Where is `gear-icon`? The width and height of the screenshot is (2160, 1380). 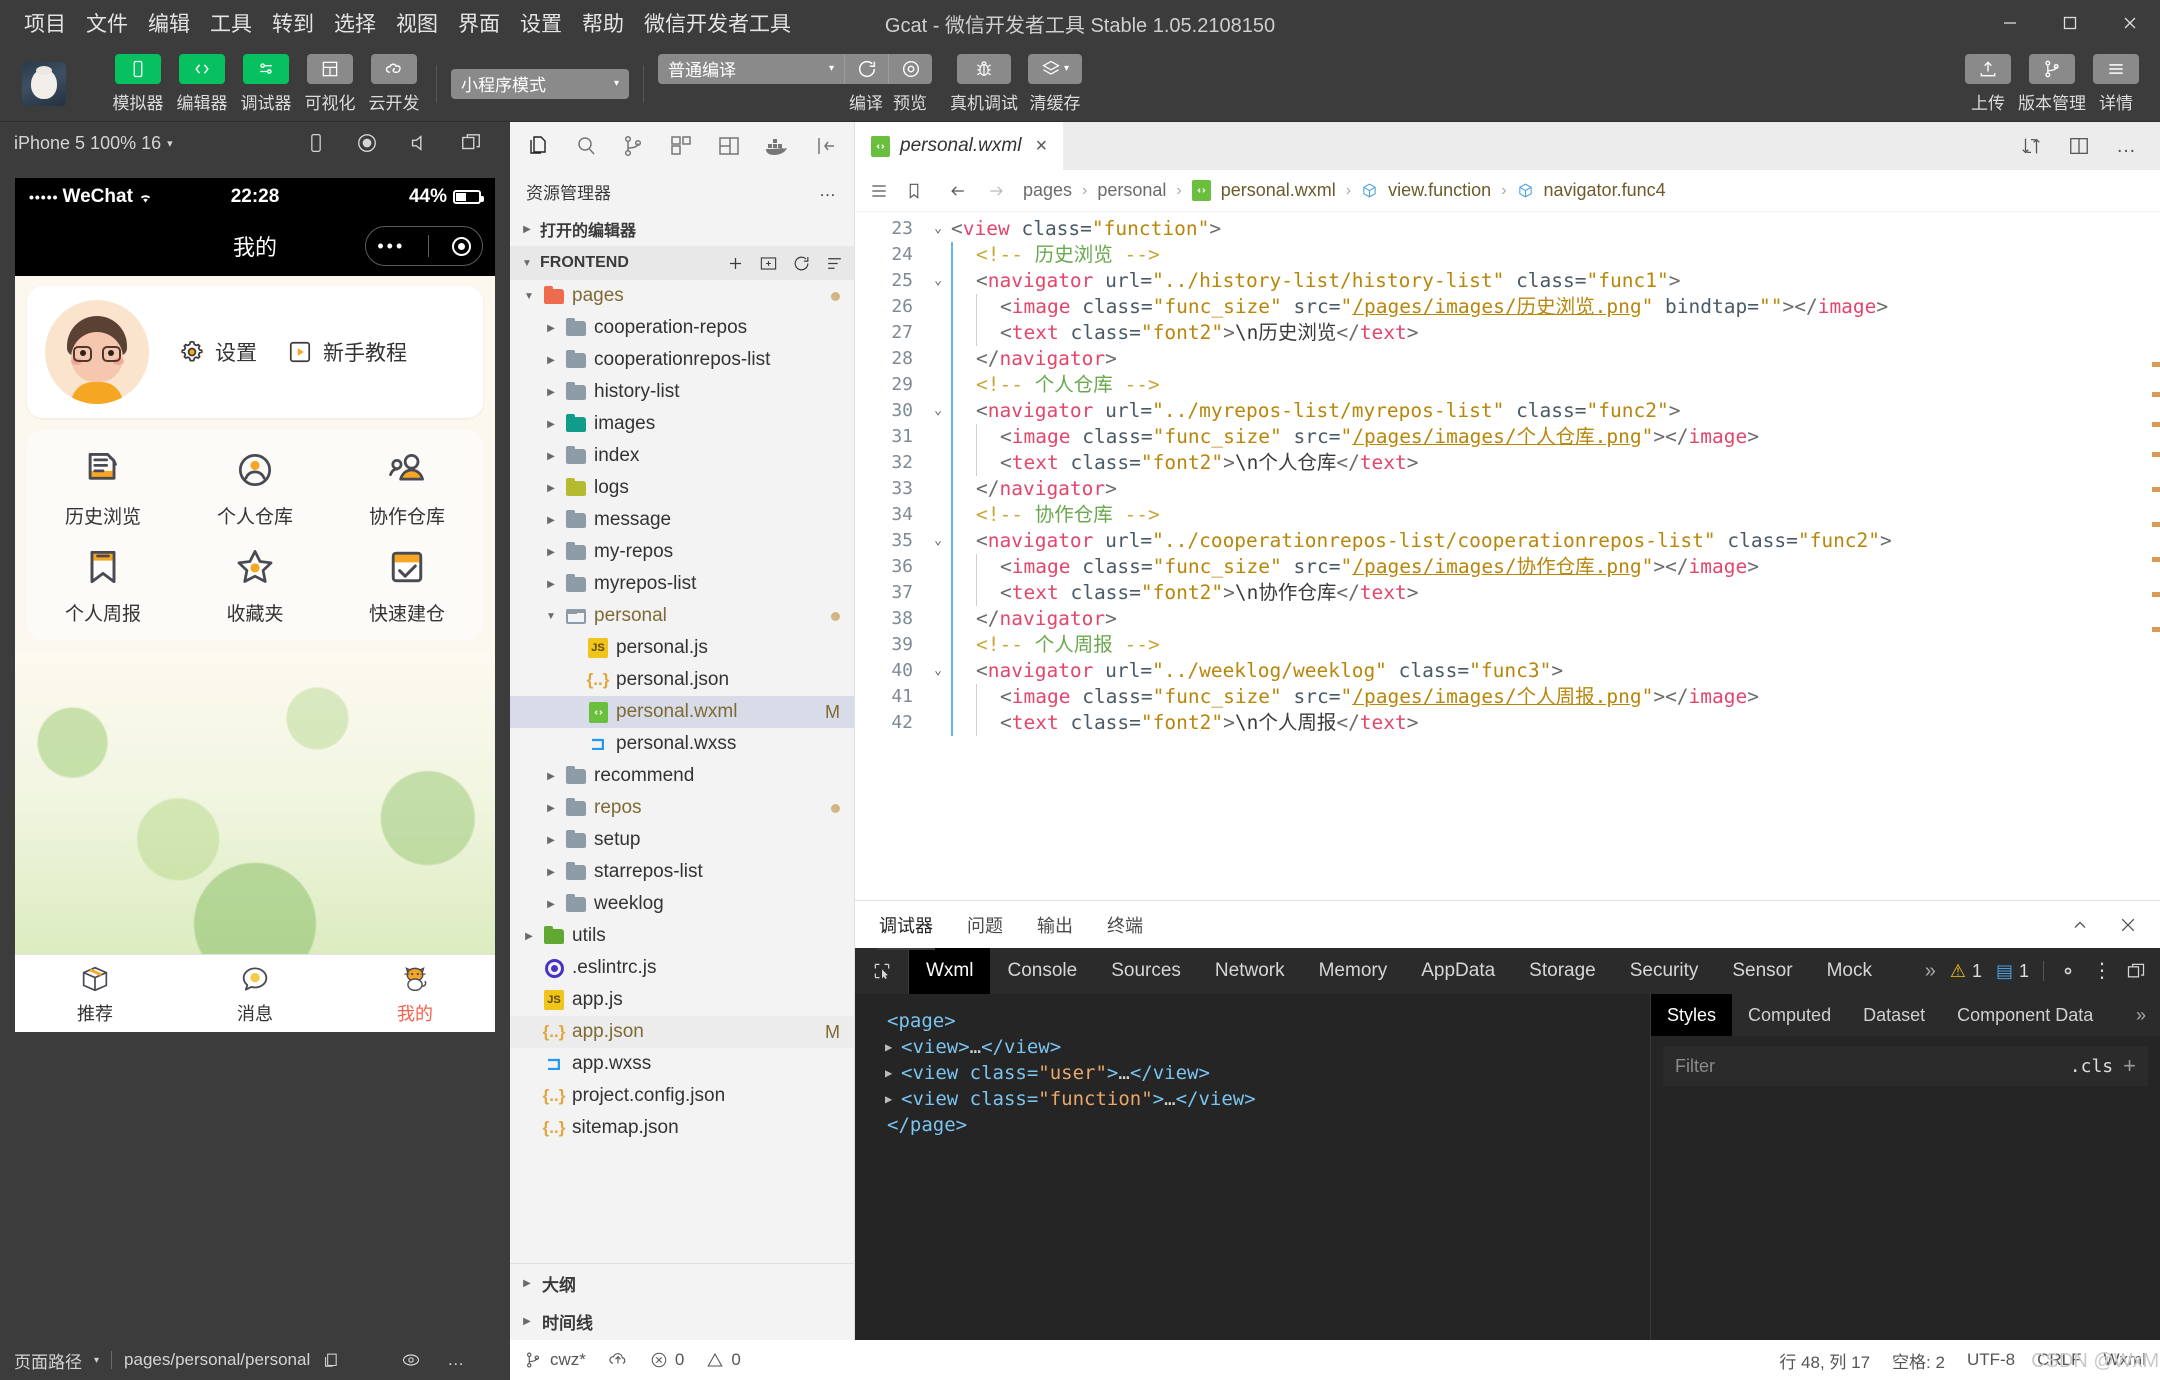
gear-icon is located at coordinates (2068, 971).